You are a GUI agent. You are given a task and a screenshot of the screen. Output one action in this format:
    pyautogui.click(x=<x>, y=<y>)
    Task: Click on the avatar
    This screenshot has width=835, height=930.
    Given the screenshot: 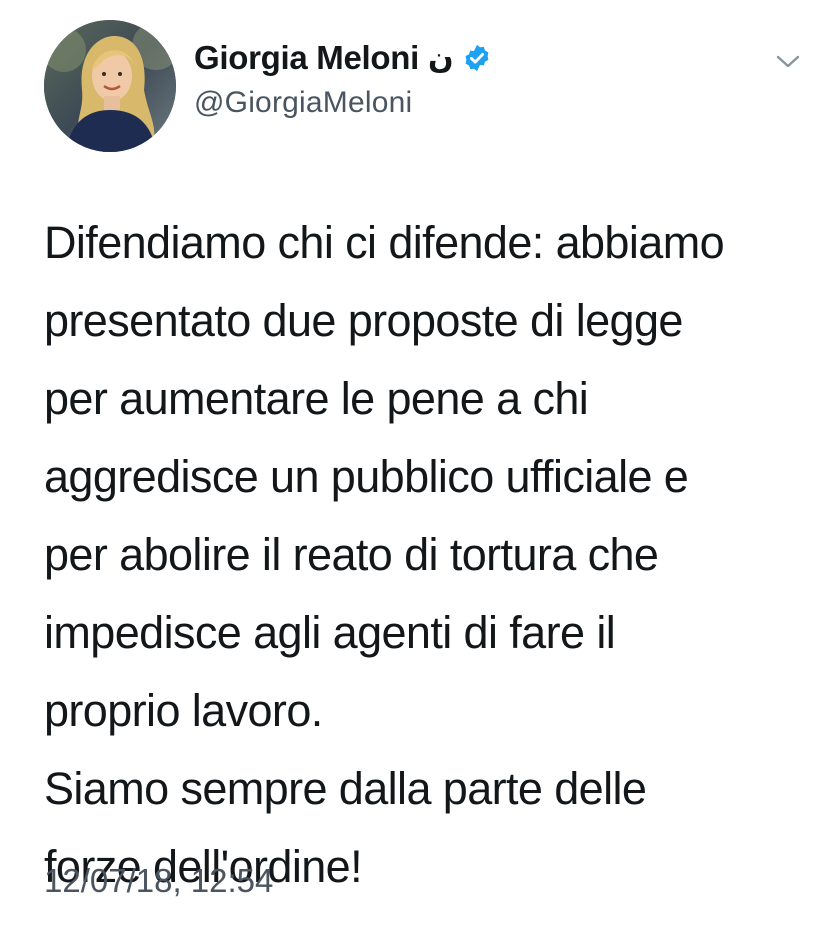 What is the action you would take?
    pyautogui.click(x=110, y=86)
    